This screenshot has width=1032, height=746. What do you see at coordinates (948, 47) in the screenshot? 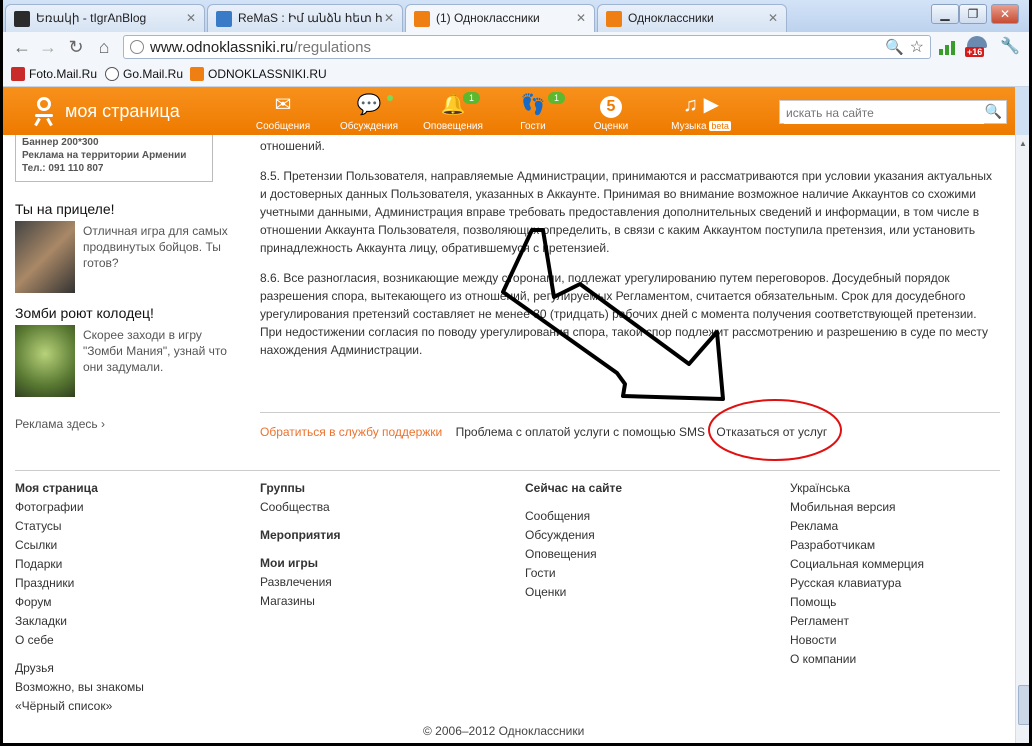
I see `signal-bars-icon` at bounding box center [948, 47].